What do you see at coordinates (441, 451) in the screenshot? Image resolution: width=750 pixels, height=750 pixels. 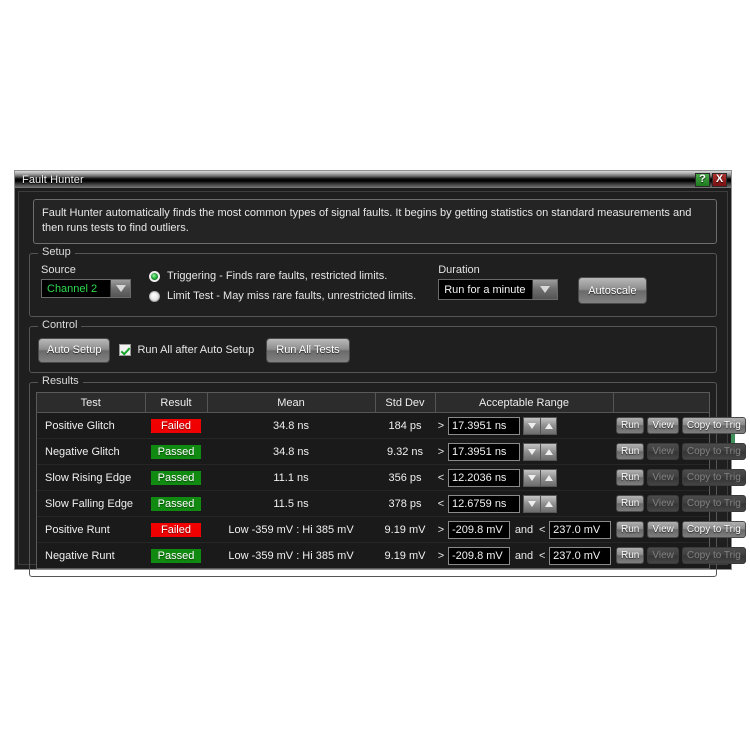 I see `comparator-1: >` at bounding box center [441, 451].